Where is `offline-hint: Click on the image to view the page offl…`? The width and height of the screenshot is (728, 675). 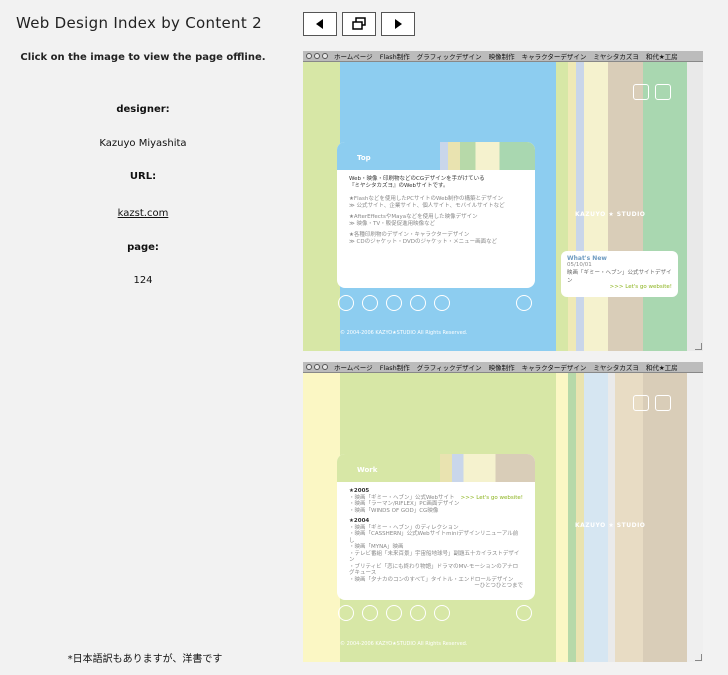 offline-hint: Click on the image to view the page offl… is located at coordinates (143, 57).